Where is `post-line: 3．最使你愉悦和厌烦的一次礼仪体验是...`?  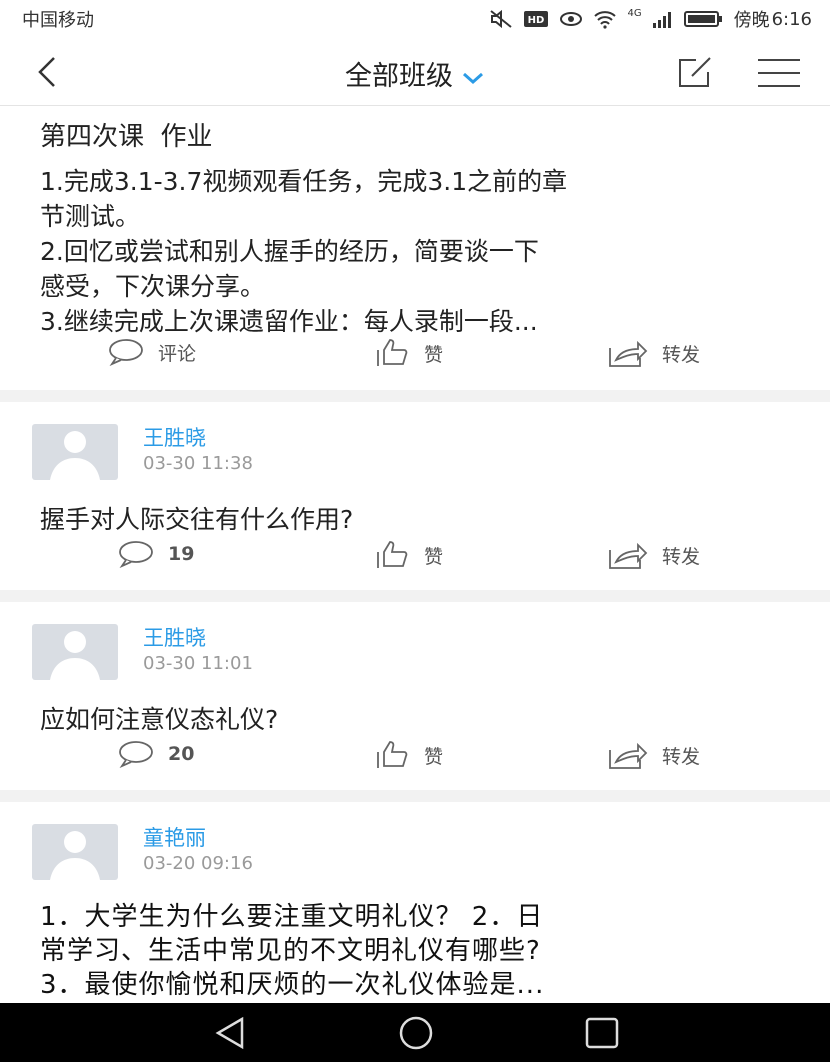 post-line: 3．最使你愉悦和厌烦的一次礼仪体验是... is located at coordinates (292, 985).